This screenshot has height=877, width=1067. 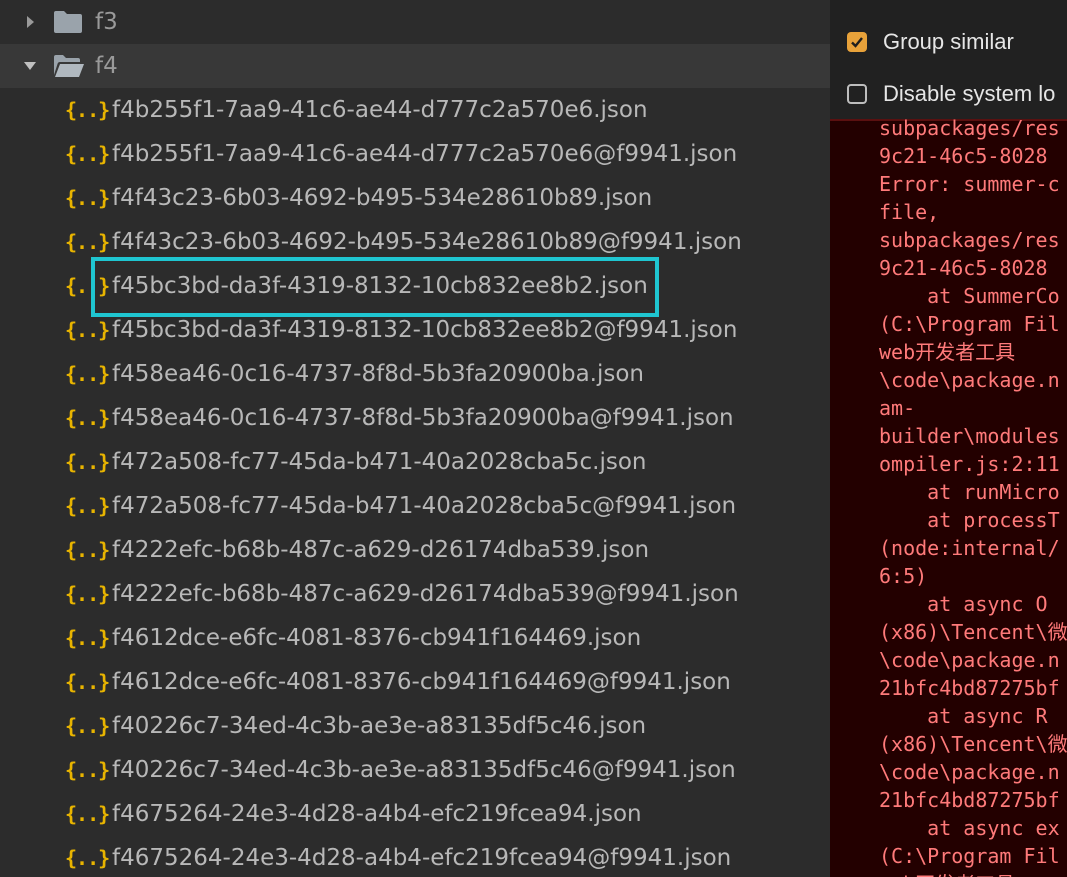 What do you see at coordinates (415, 66) in the screenshot?
I see `tree-folder-f4: f4` at bounding box center [415, 66].